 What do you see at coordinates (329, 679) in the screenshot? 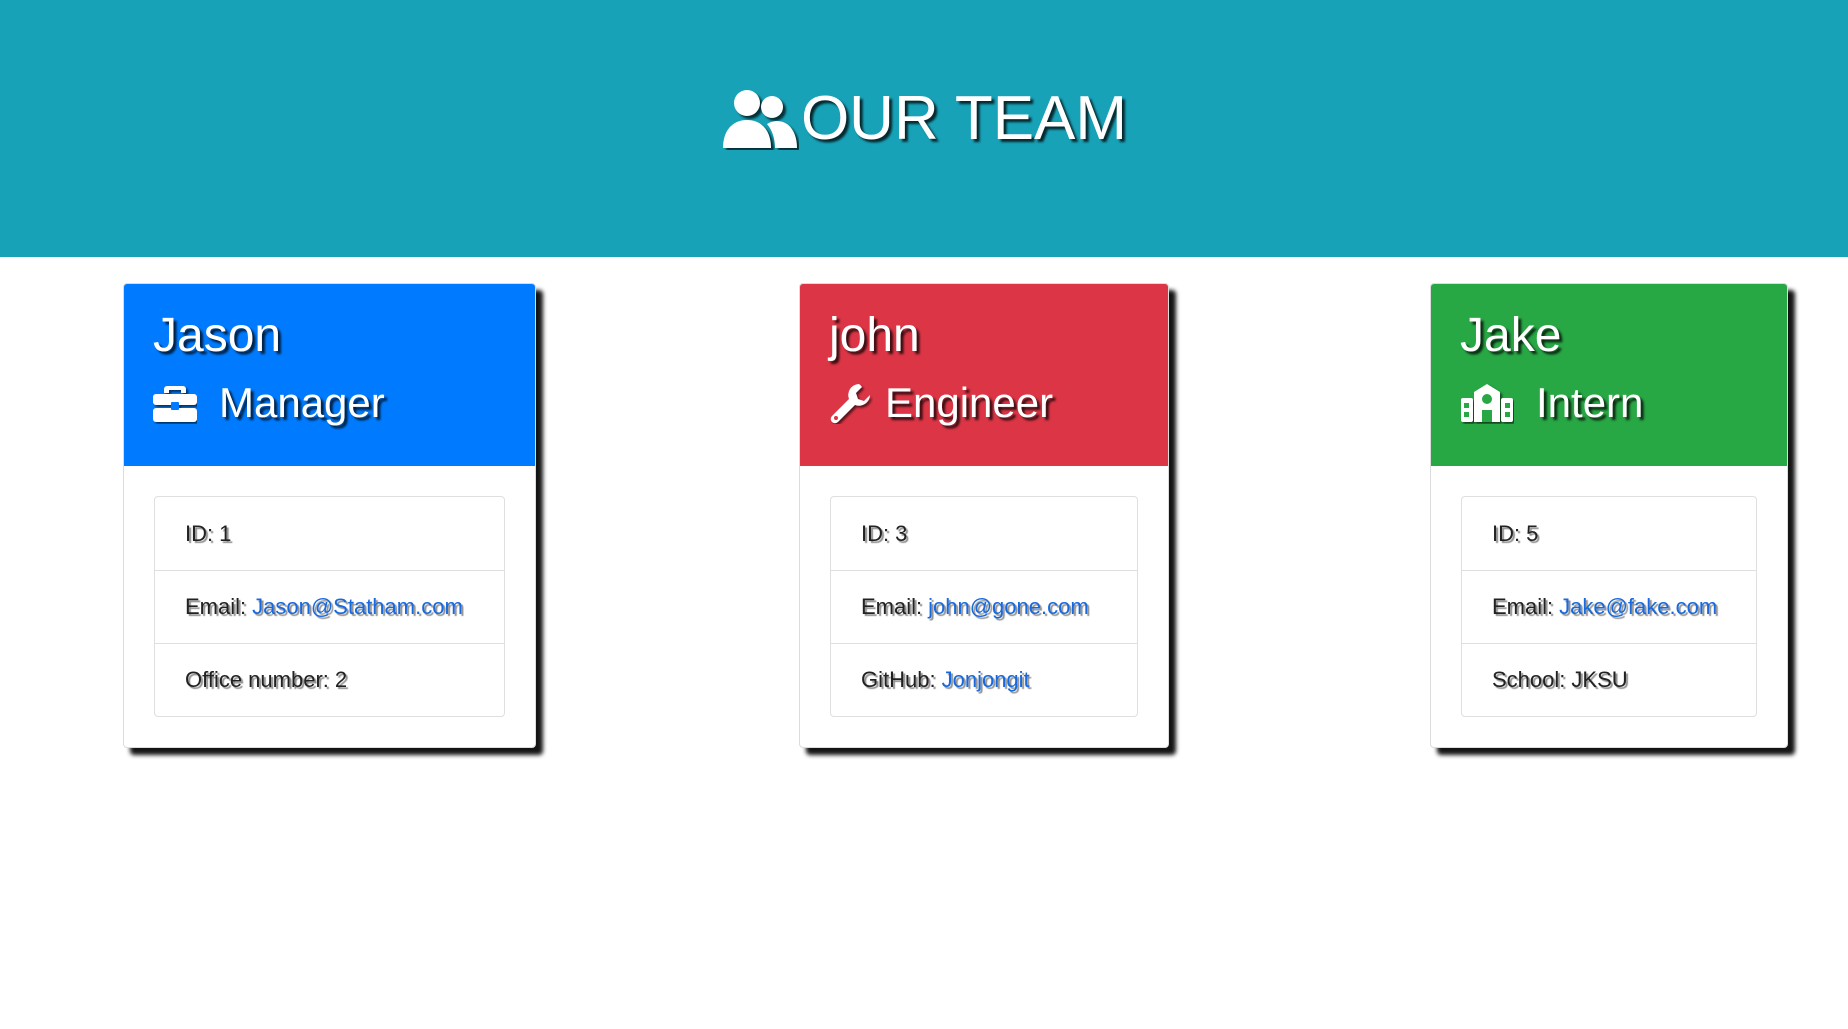
I see `detail-office-number: Office number: 2` at bounding box center [329, 679].